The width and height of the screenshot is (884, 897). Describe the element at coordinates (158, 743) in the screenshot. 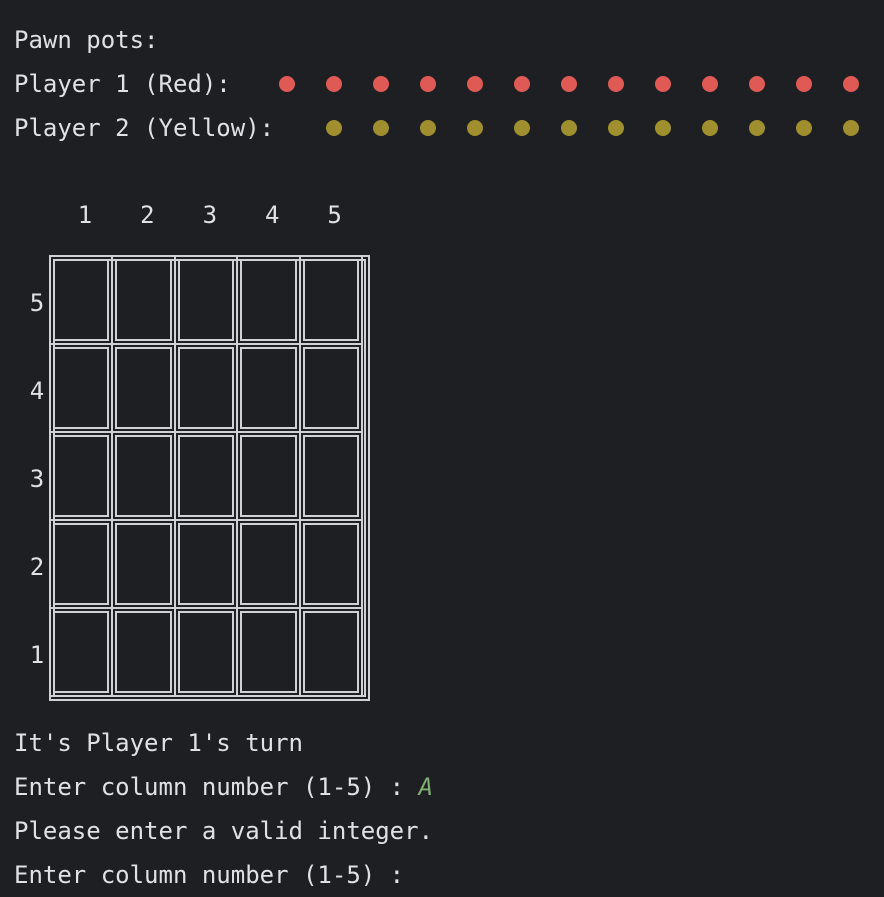

I see `turn-text: It's Player 1's turn` at that location.